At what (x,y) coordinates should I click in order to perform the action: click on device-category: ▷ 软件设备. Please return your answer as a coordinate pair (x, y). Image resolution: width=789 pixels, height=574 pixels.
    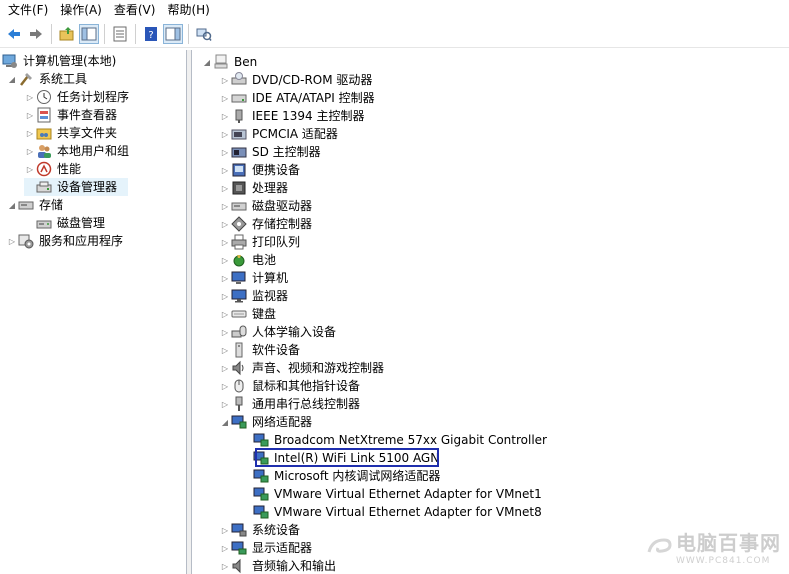
    Looking at the image, I should click on (260, 350).